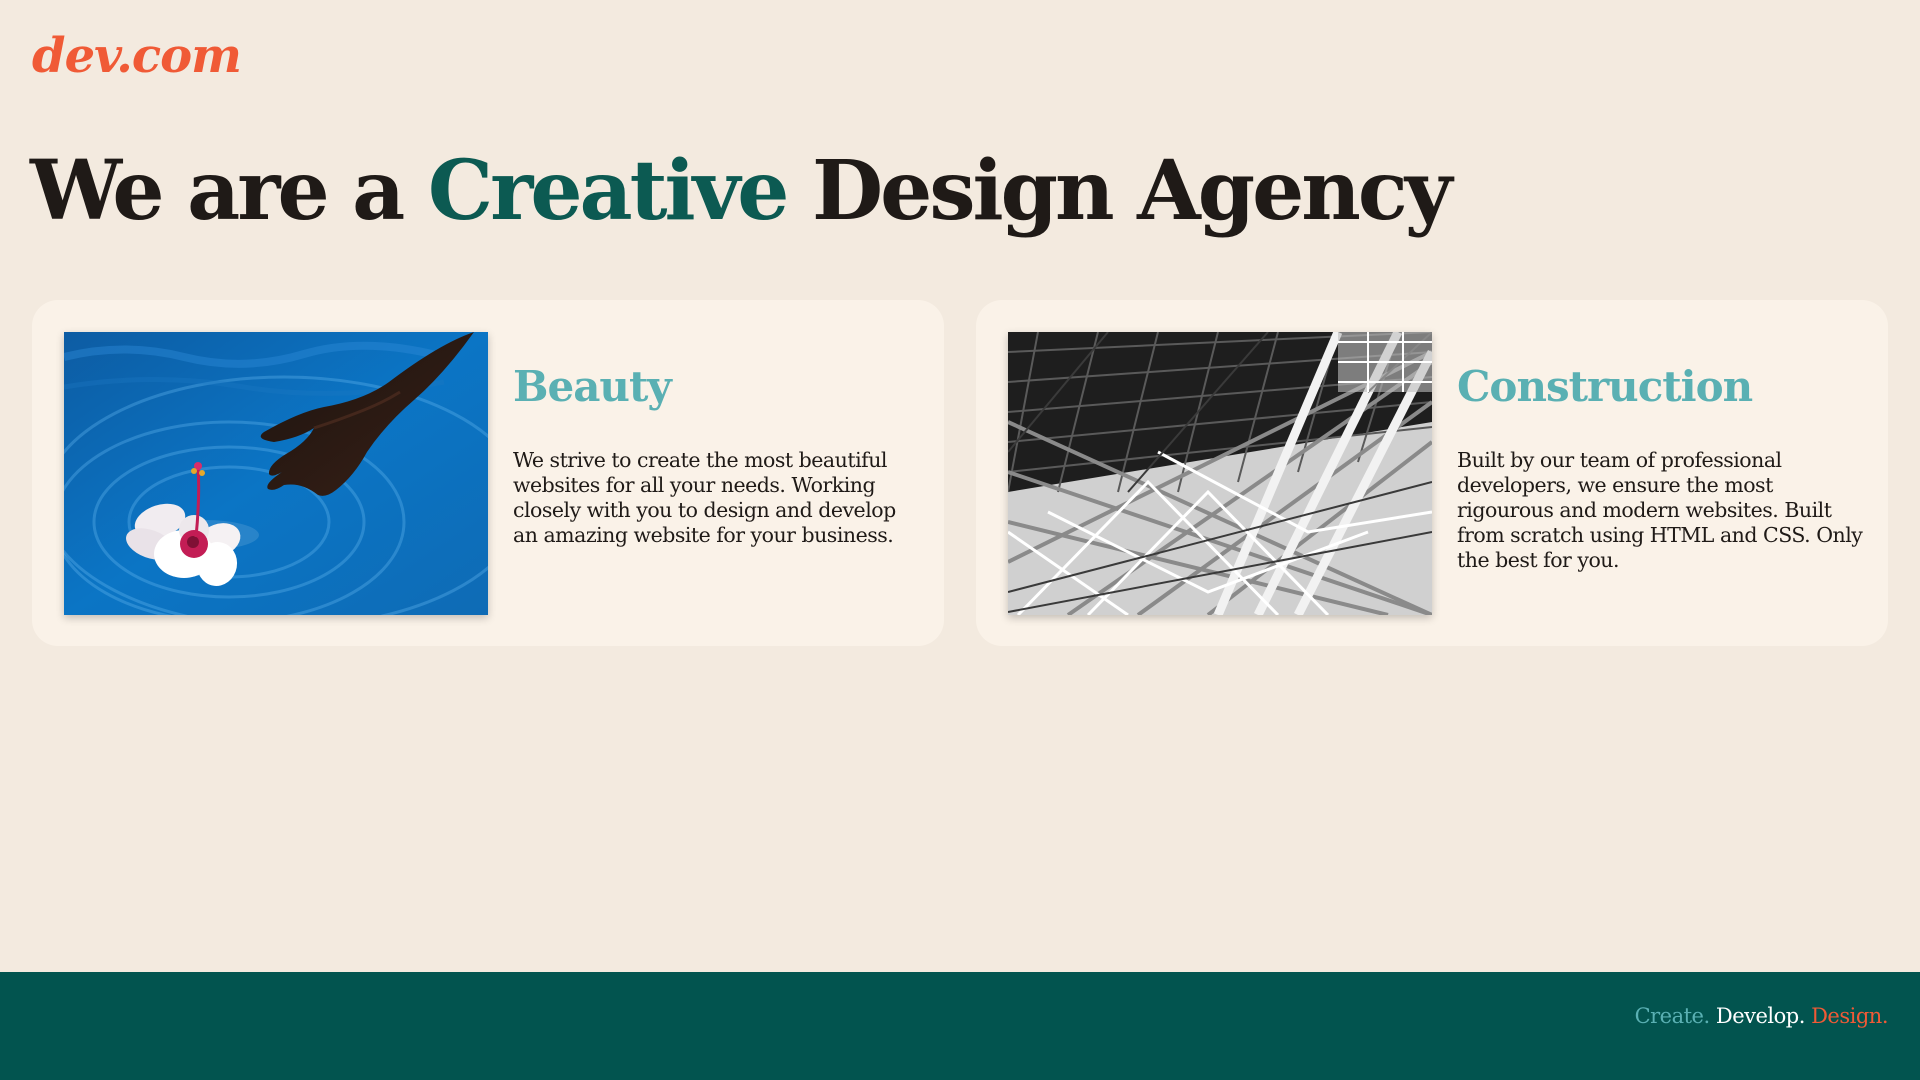 Image resolution: width=1920 pixels, height=1080 pixels. I want to click on tagline-develop: Develop., so click(1760, 1016).